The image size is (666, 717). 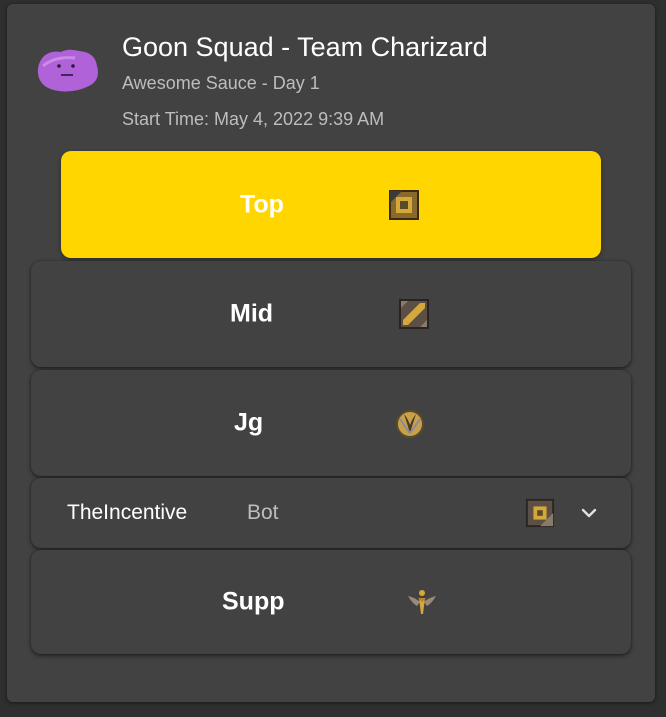 What do you see at coordinates (331, 204) in the screenshot?
I see `role-top: Top` at bounding box center [331, 204].